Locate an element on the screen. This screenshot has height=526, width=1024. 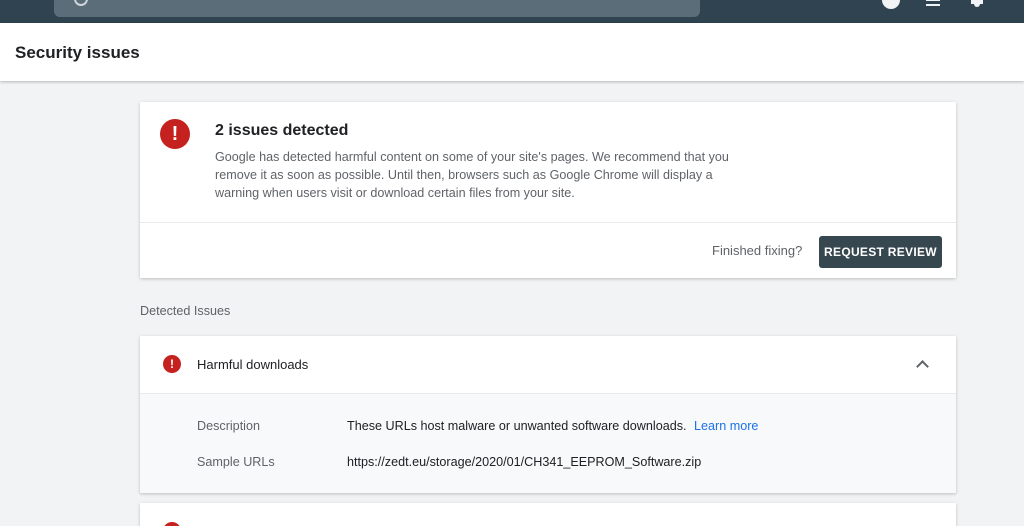
divider is located at coordinates (548, 222).